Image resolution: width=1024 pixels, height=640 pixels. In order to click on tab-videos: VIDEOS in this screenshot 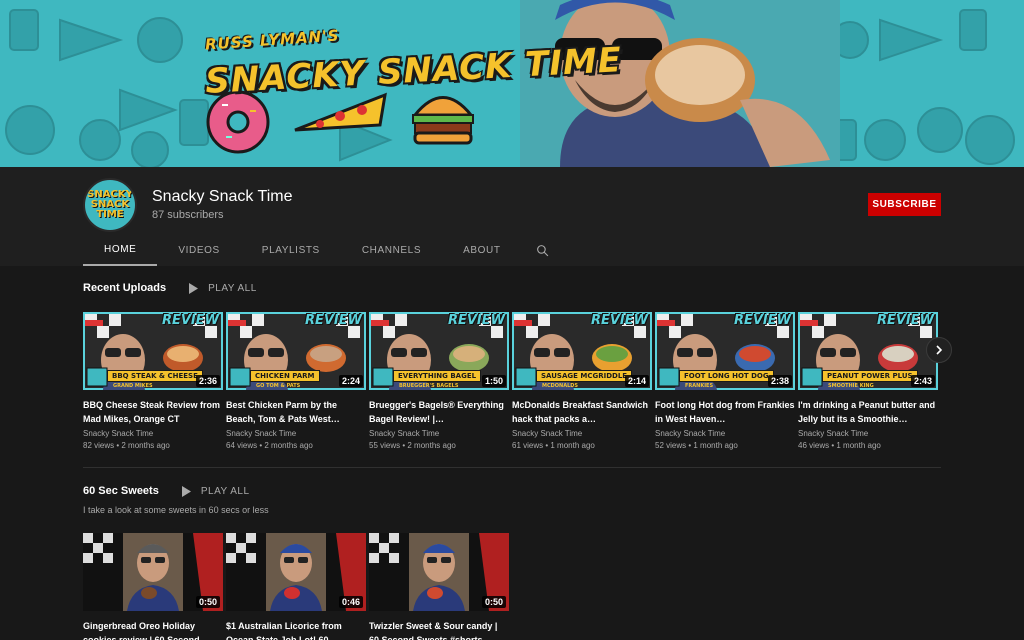, I will do `click(198, 250)`.